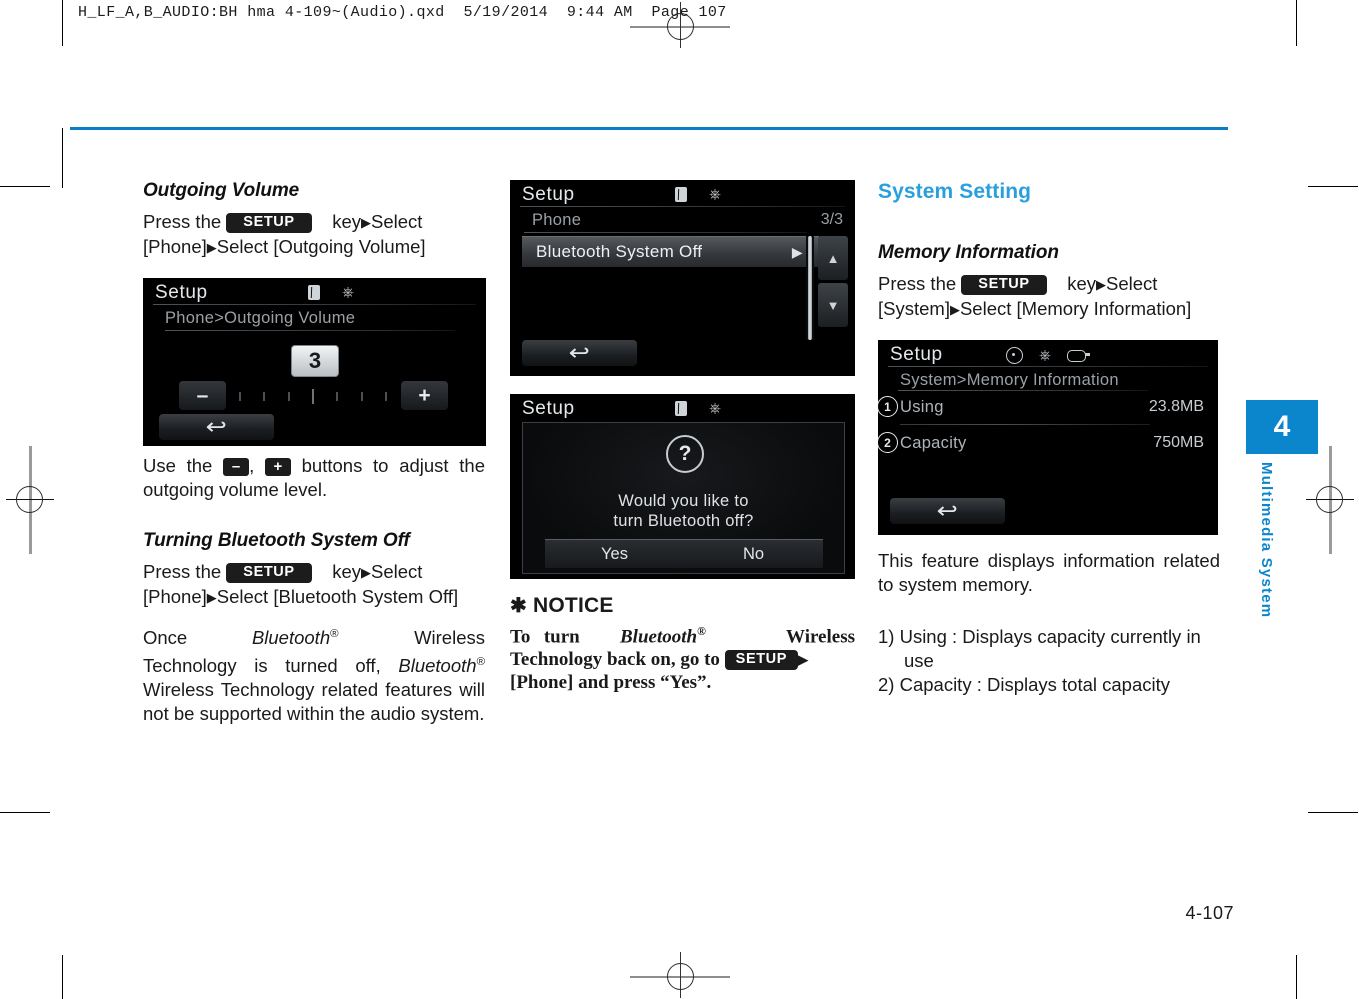 The width and height of the screenshot is (1359, 999). What do you see at coordinates (753, 554) in the screenshot?
I see `dialog-no-button: No` at bounding box center [753, 554].